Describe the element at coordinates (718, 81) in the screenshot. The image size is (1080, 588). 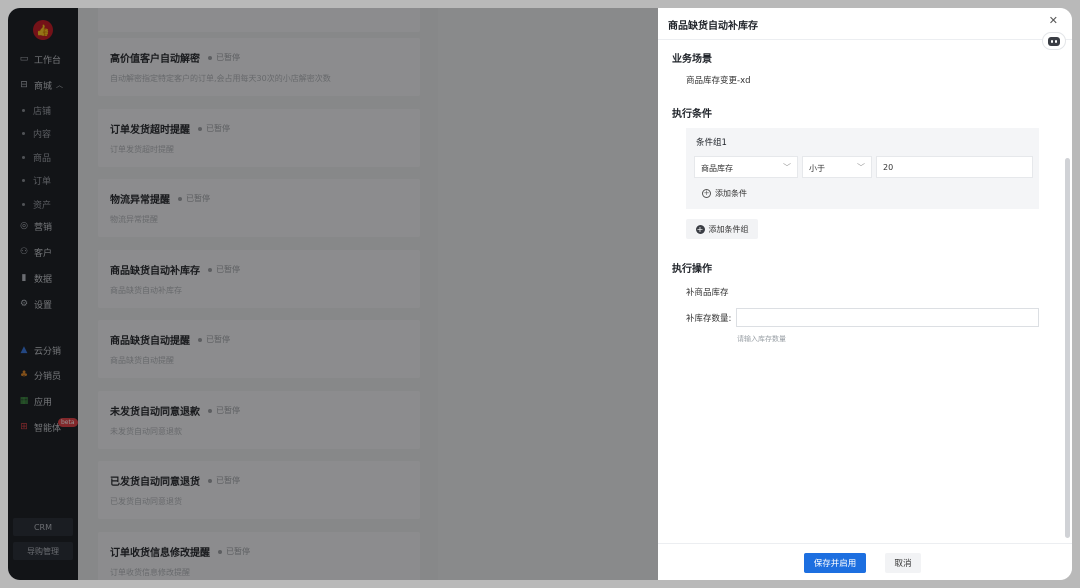
I see `scene-value: 商品库存变更-xd` at that location.